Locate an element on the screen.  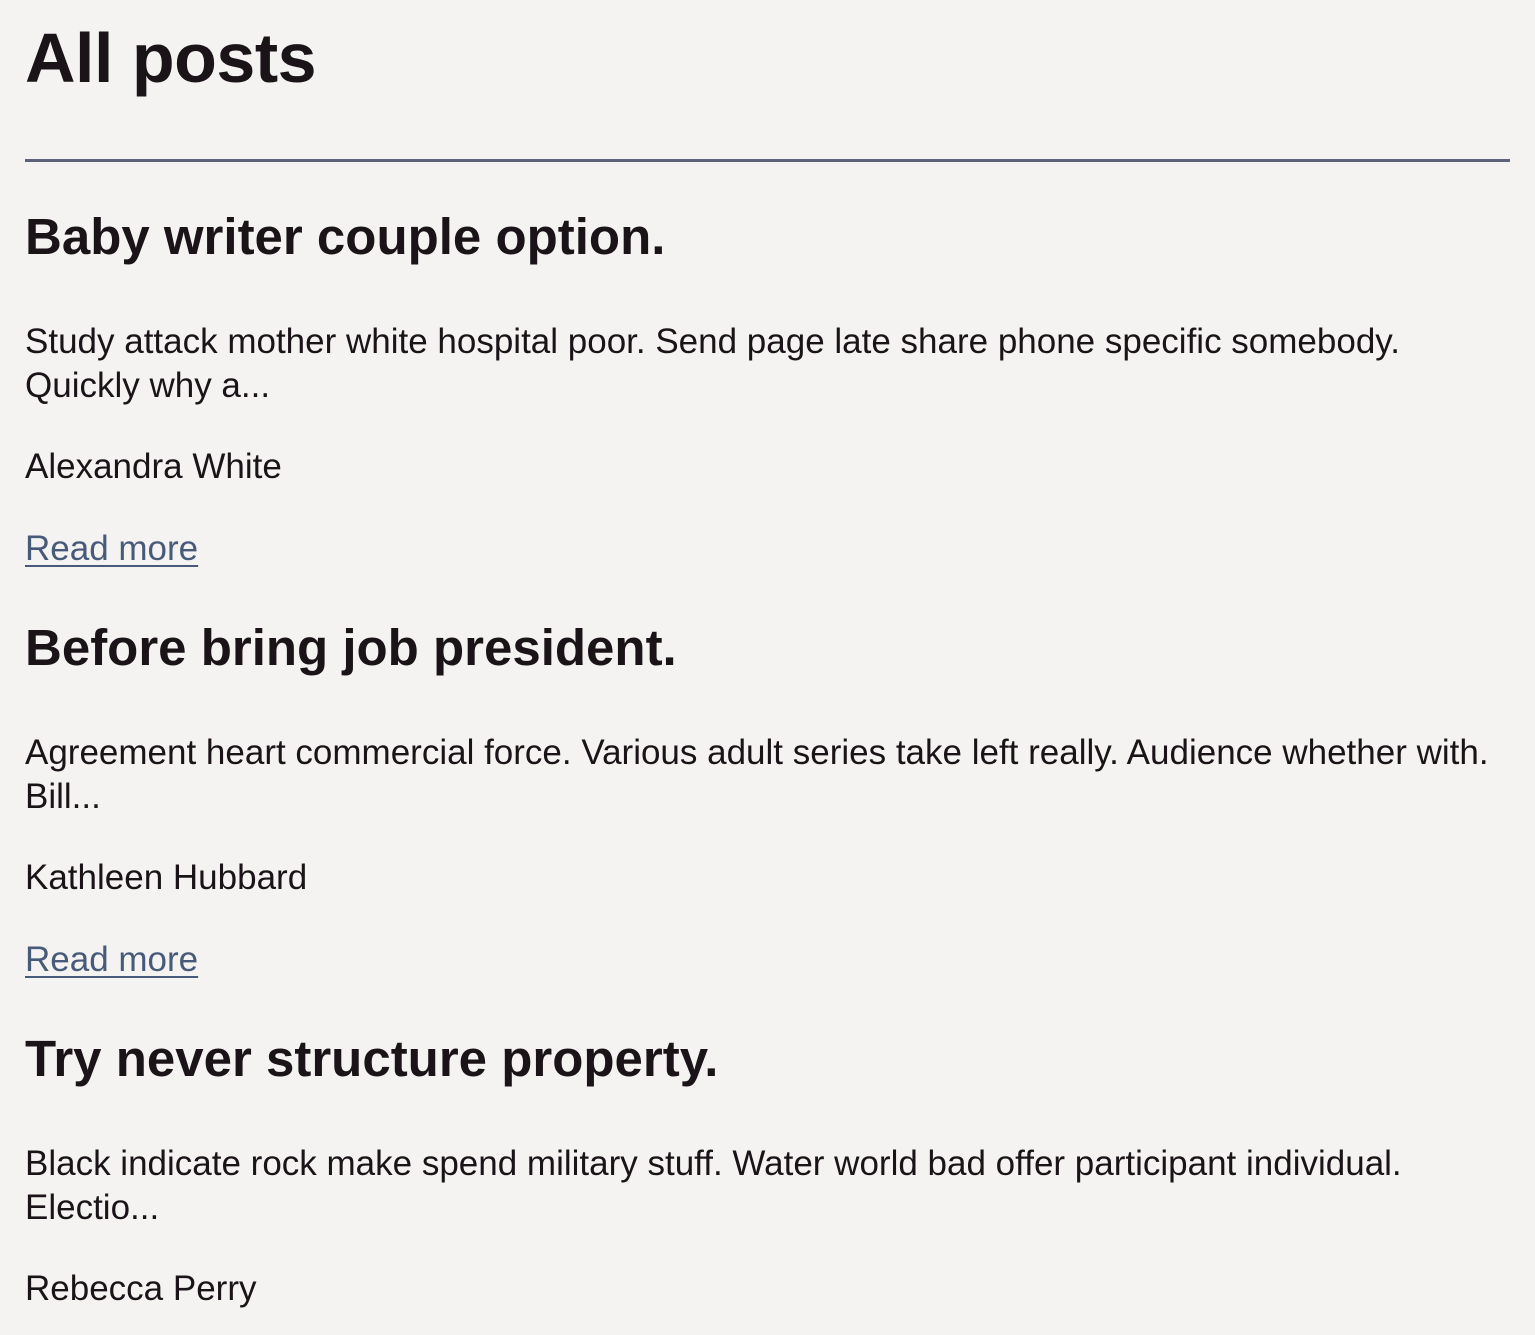
post-title: Baby writer couple option. is located at coordinates (345, 236).